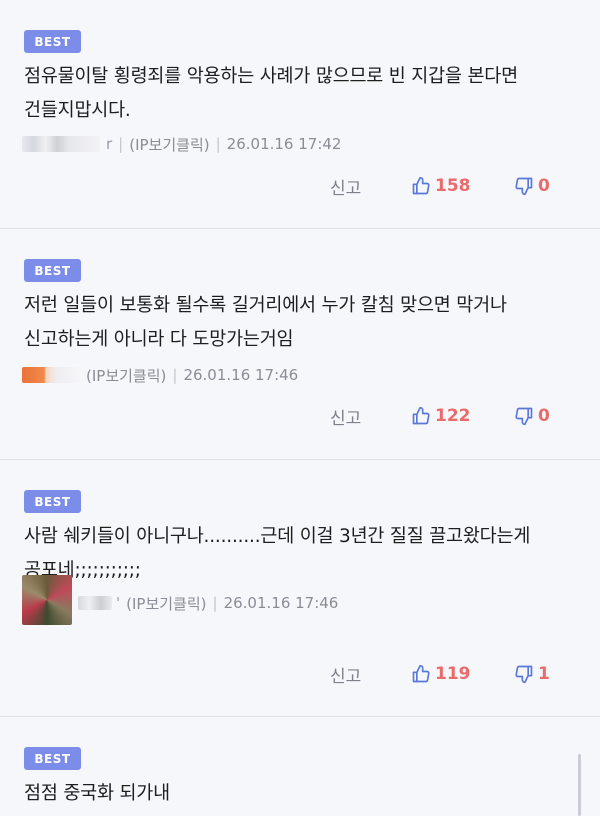 The height and width of the screenshot is (816, 600). I want to click on like-button: 122, so click(441, 416).